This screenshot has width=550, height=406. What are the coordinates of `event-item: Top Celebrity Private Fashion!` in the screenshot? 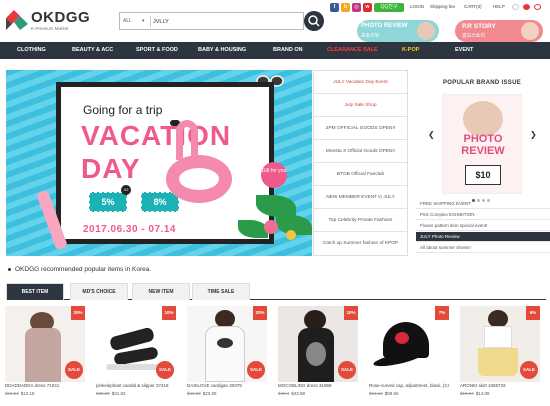 It's located at (360, 220).